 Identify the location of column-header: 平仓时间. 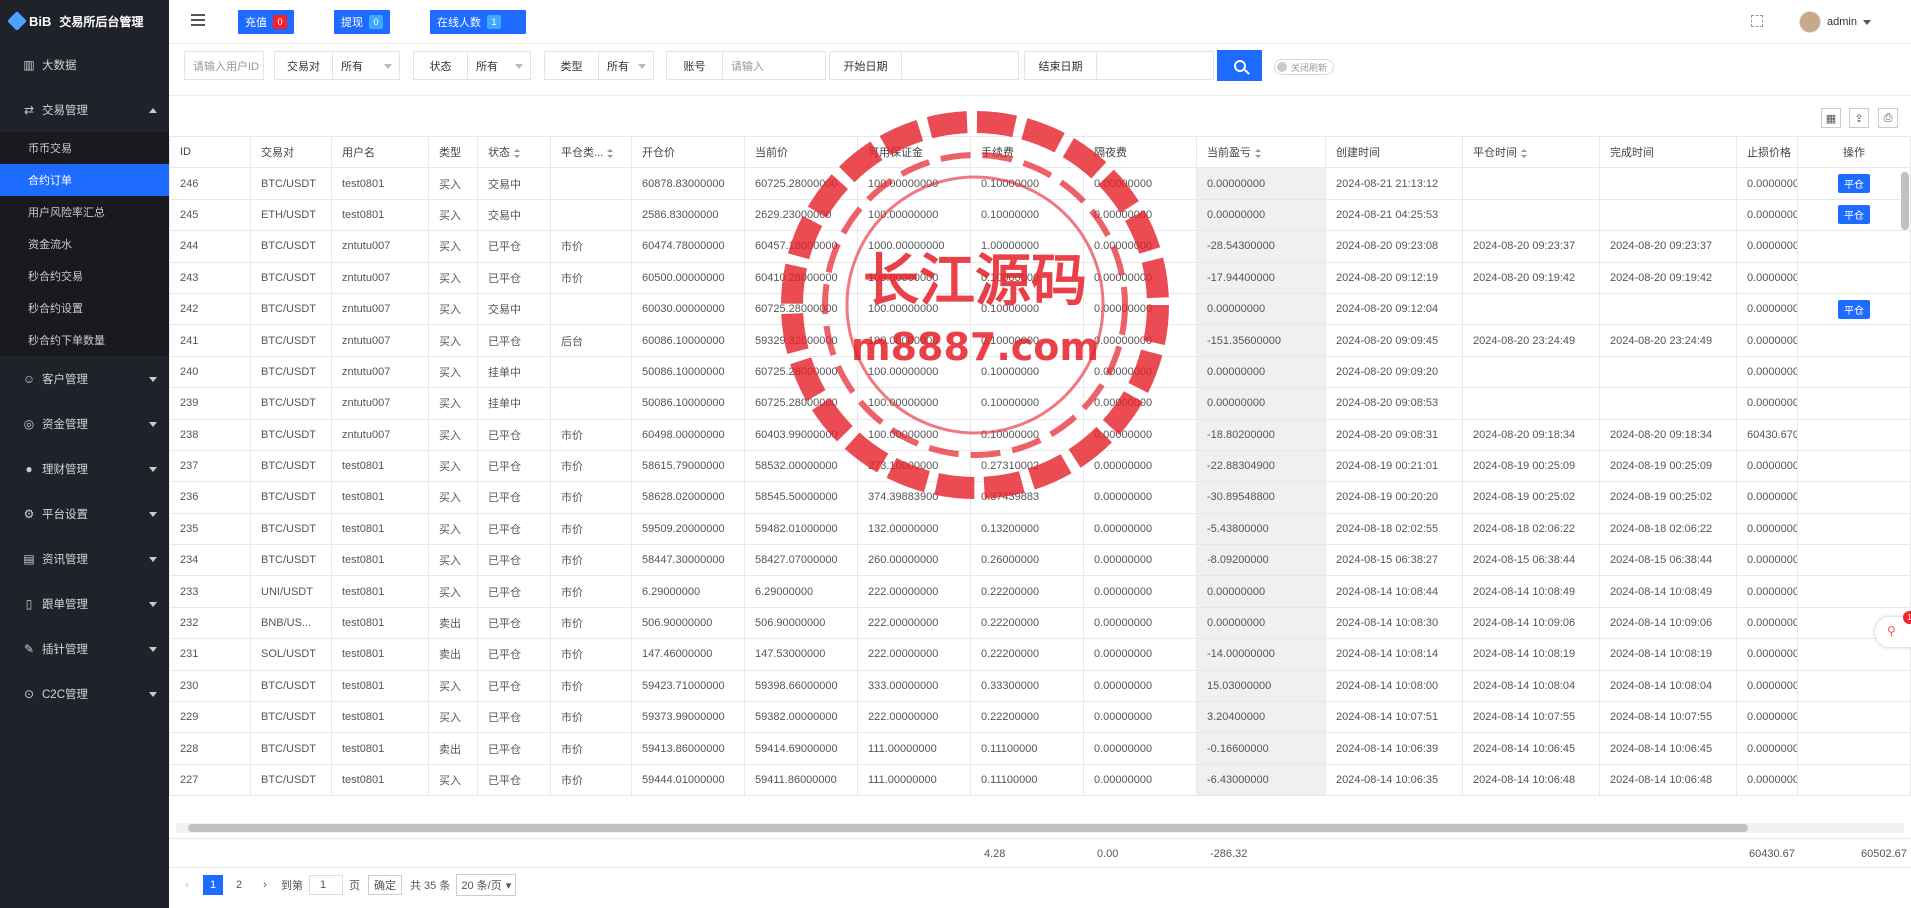
(1531, 152).